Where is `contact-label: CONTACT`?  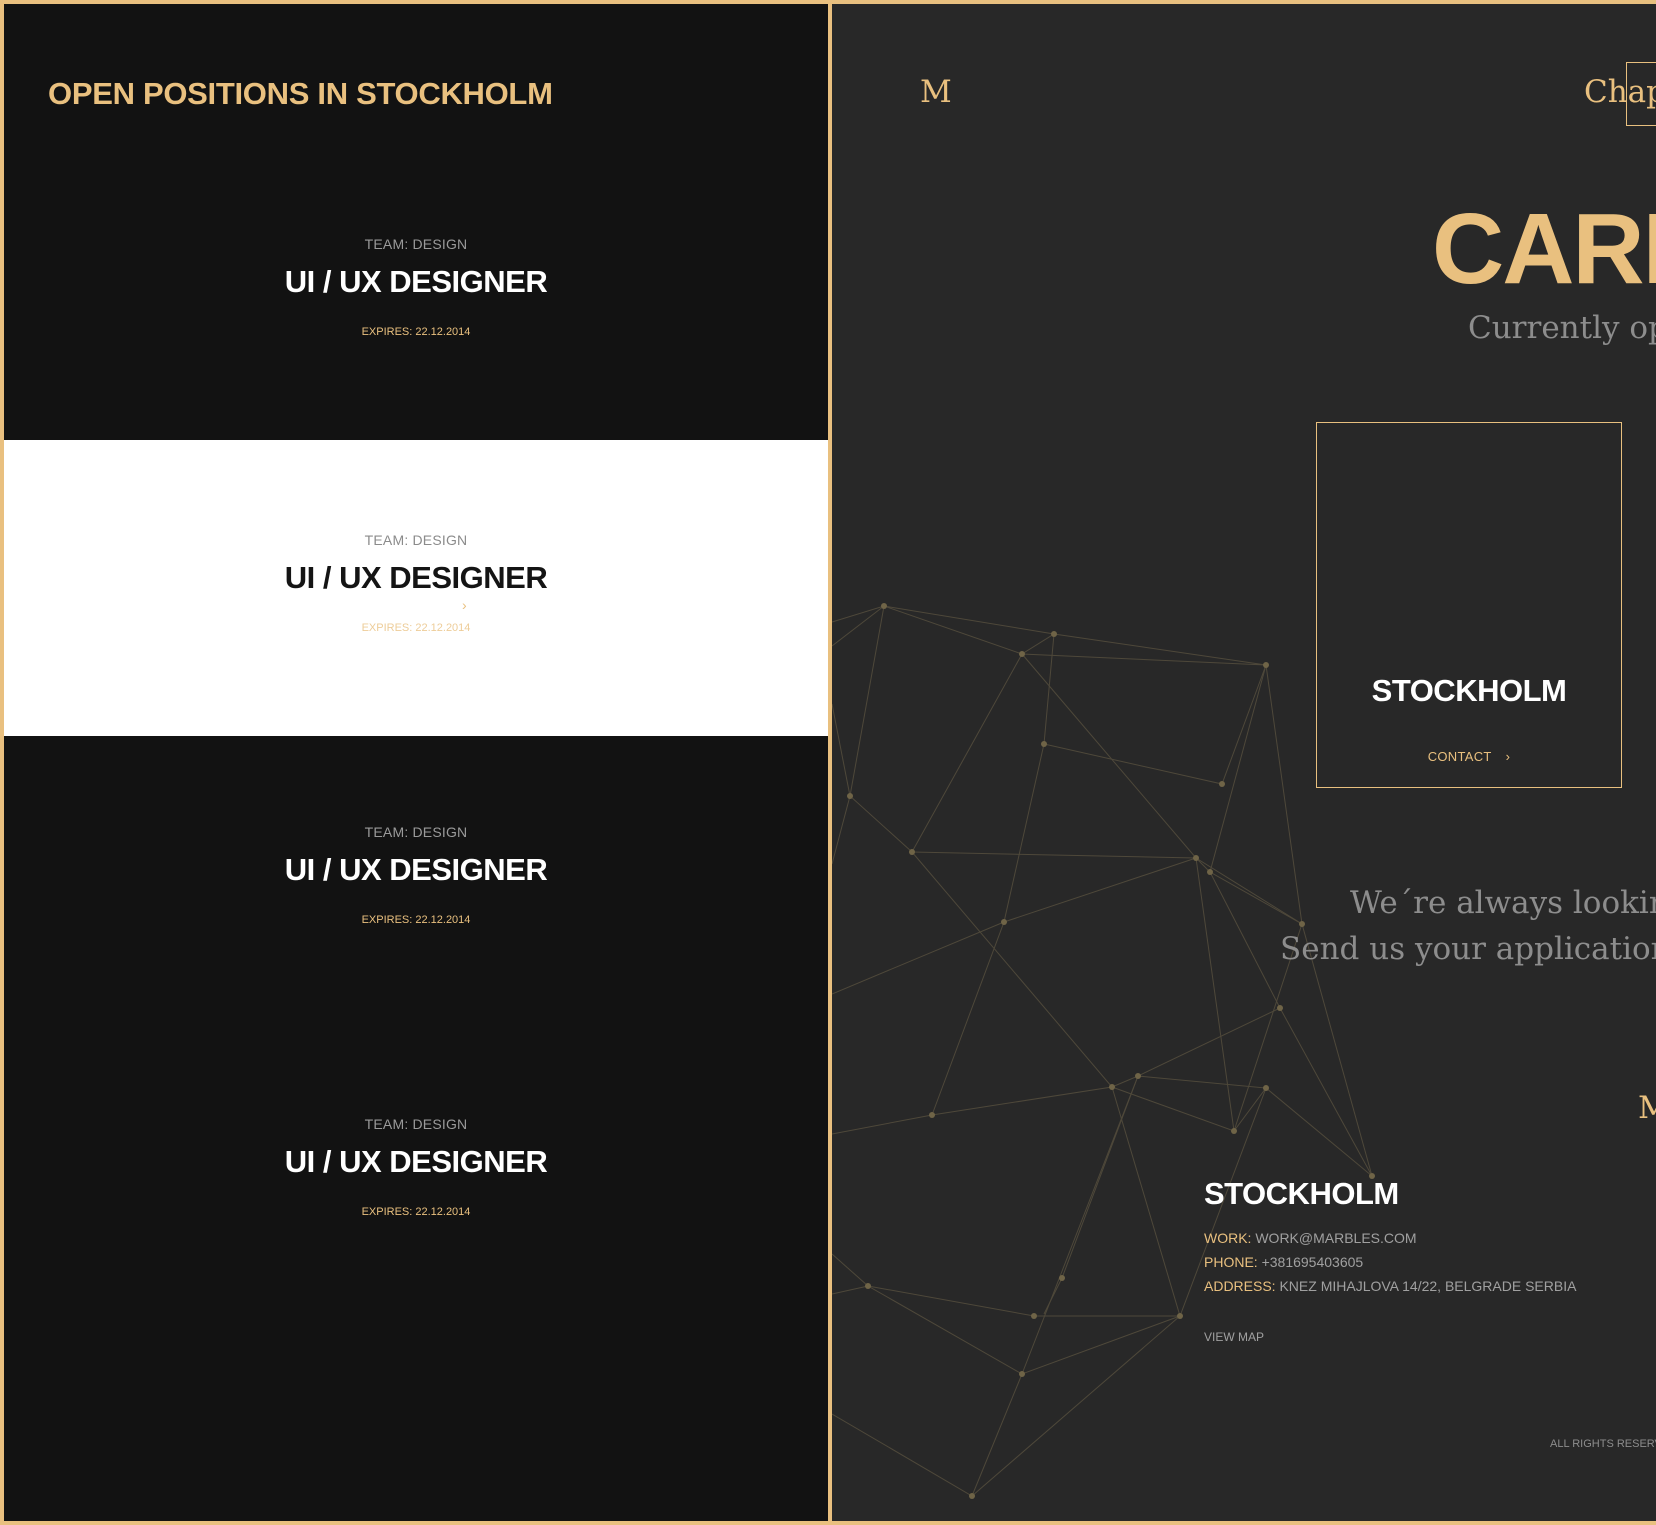
contact-label: CONTACT is located at coordinates (1459, 756).